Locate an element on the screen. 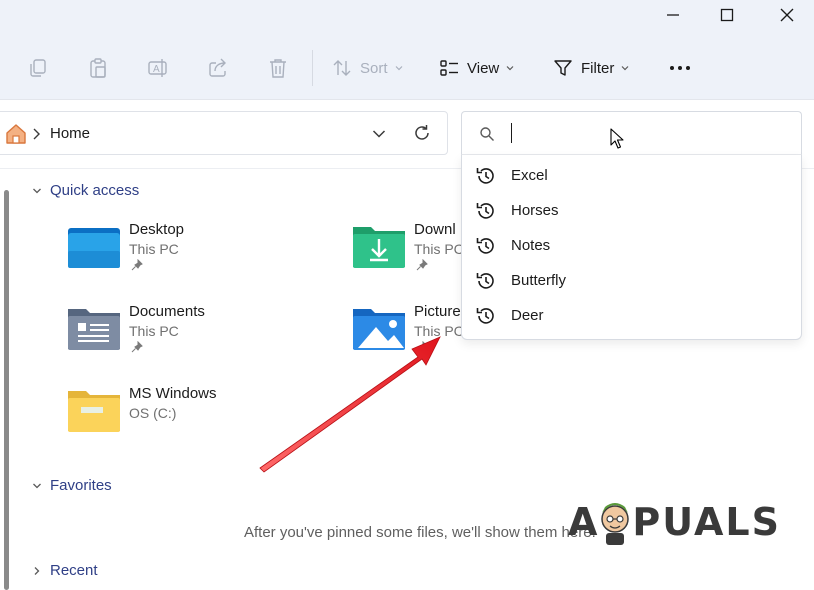  filter-label: Filter is located at coordinates (598, 68).